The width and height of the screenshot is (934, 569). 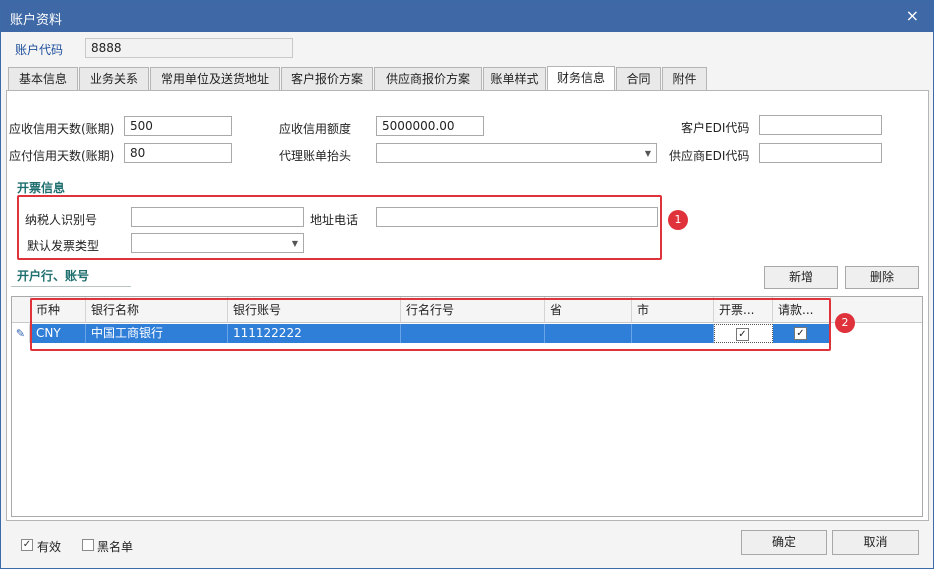 I want to click on valid-checkbox: ✓, so click(x=27, y=545).